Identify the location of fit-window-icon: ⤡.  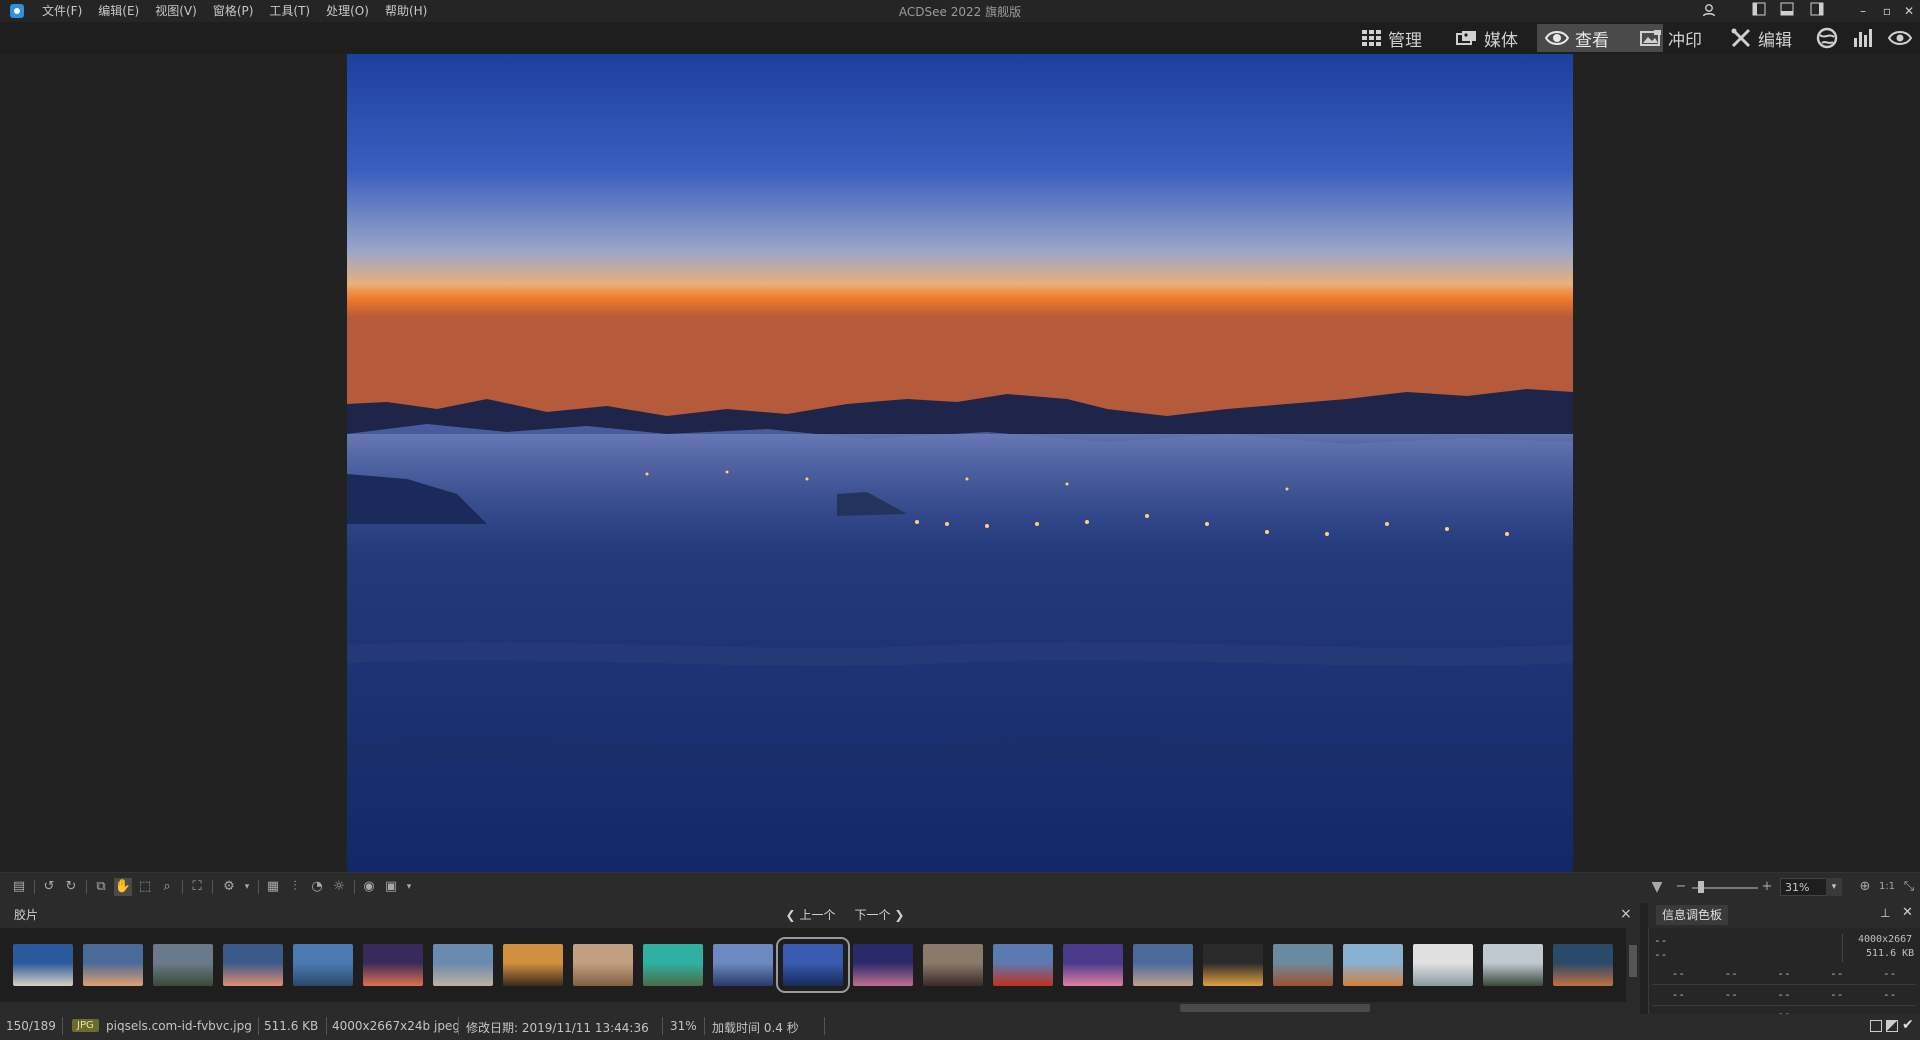
(1909, 887).